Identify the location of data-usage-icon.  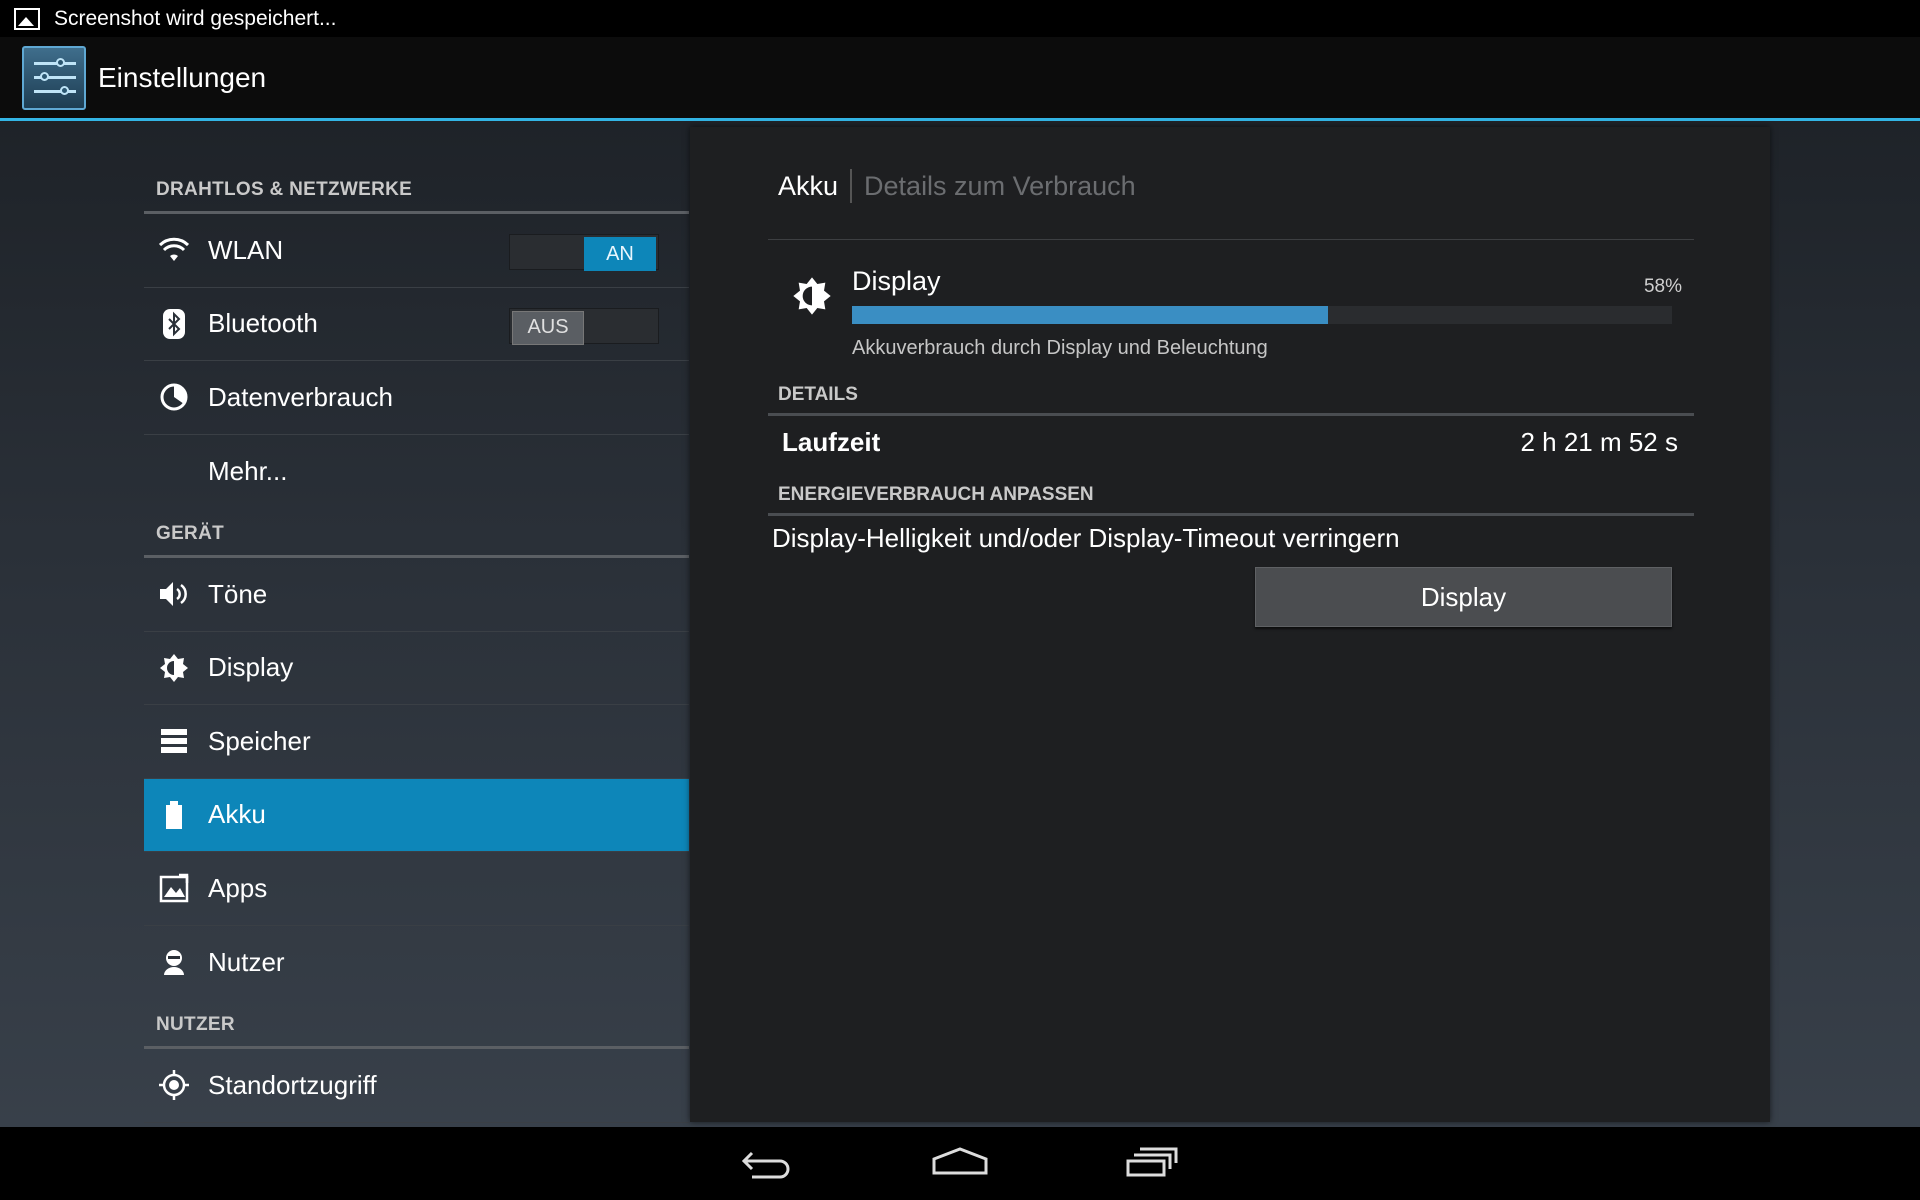
(174, 397).